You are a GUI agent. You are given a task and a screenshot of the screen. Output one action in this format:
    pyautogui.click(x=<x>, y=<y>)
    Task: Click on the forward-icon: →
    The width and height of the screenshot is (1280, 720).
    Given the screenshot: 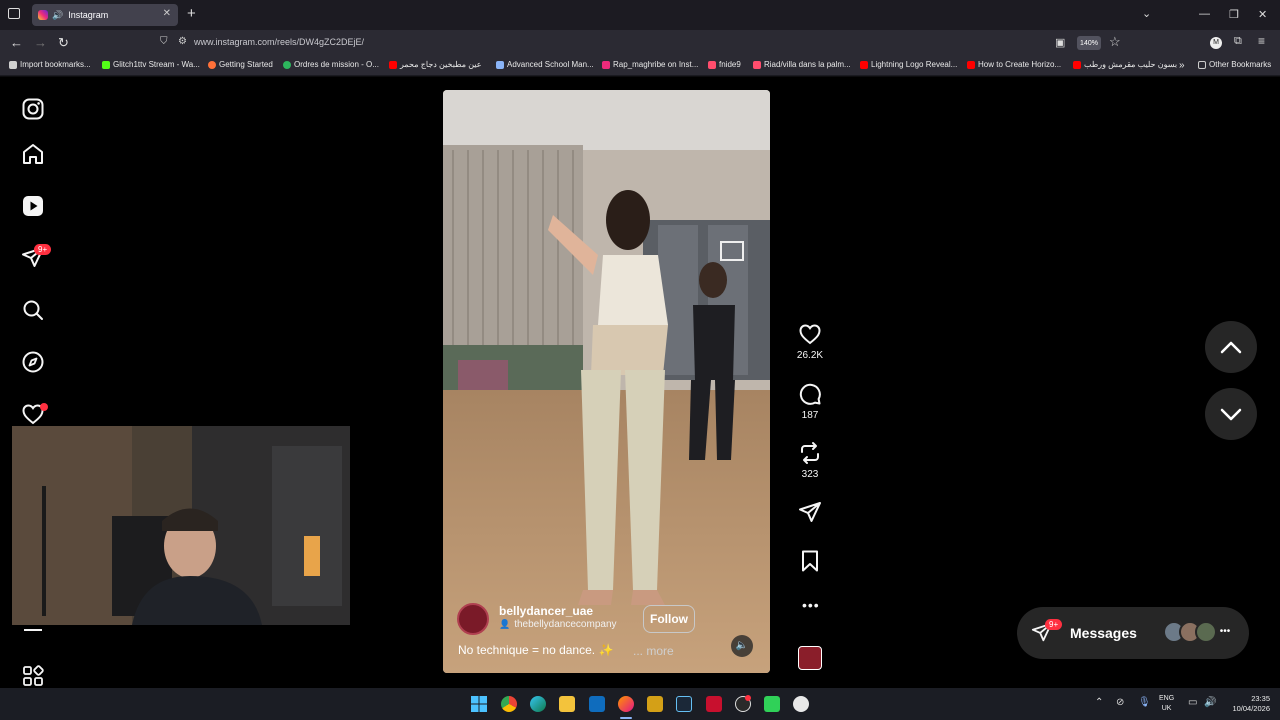 What is the action you would take?
    pyautogui.click(x=40, y=43)
    